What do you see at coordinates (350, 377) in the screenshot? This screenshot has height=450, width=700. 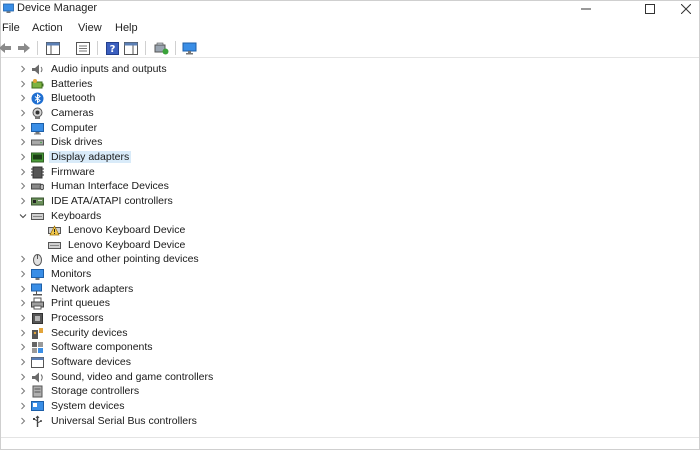 I see `tree-category-sound-video-and-game-controllers: Sound, video and game controllers` at bounding box center [350, 377].